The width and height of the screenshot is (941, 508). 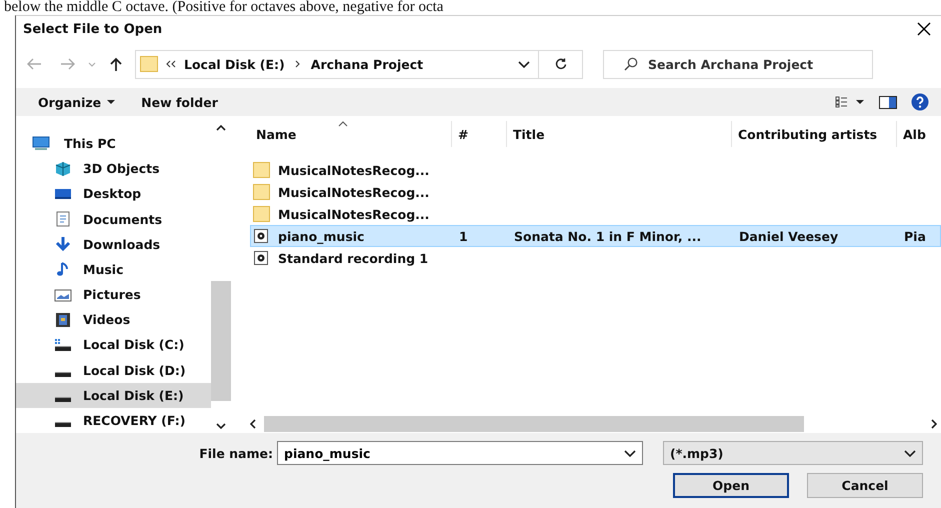 I want to click on sidebar-item: This PC, so click(x=113, y=143).